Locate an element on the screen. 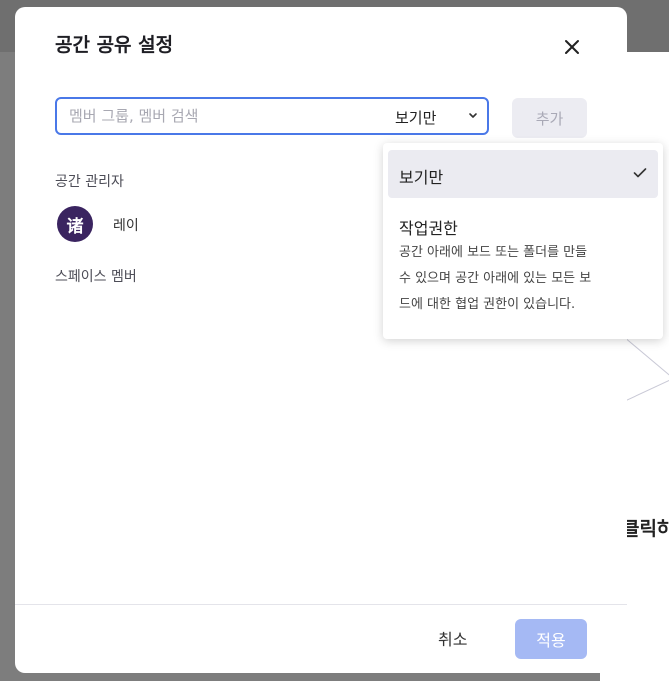 This screenshot has height=681, width=669. option-label: 작업권한 is located at coordinates (428, 228).